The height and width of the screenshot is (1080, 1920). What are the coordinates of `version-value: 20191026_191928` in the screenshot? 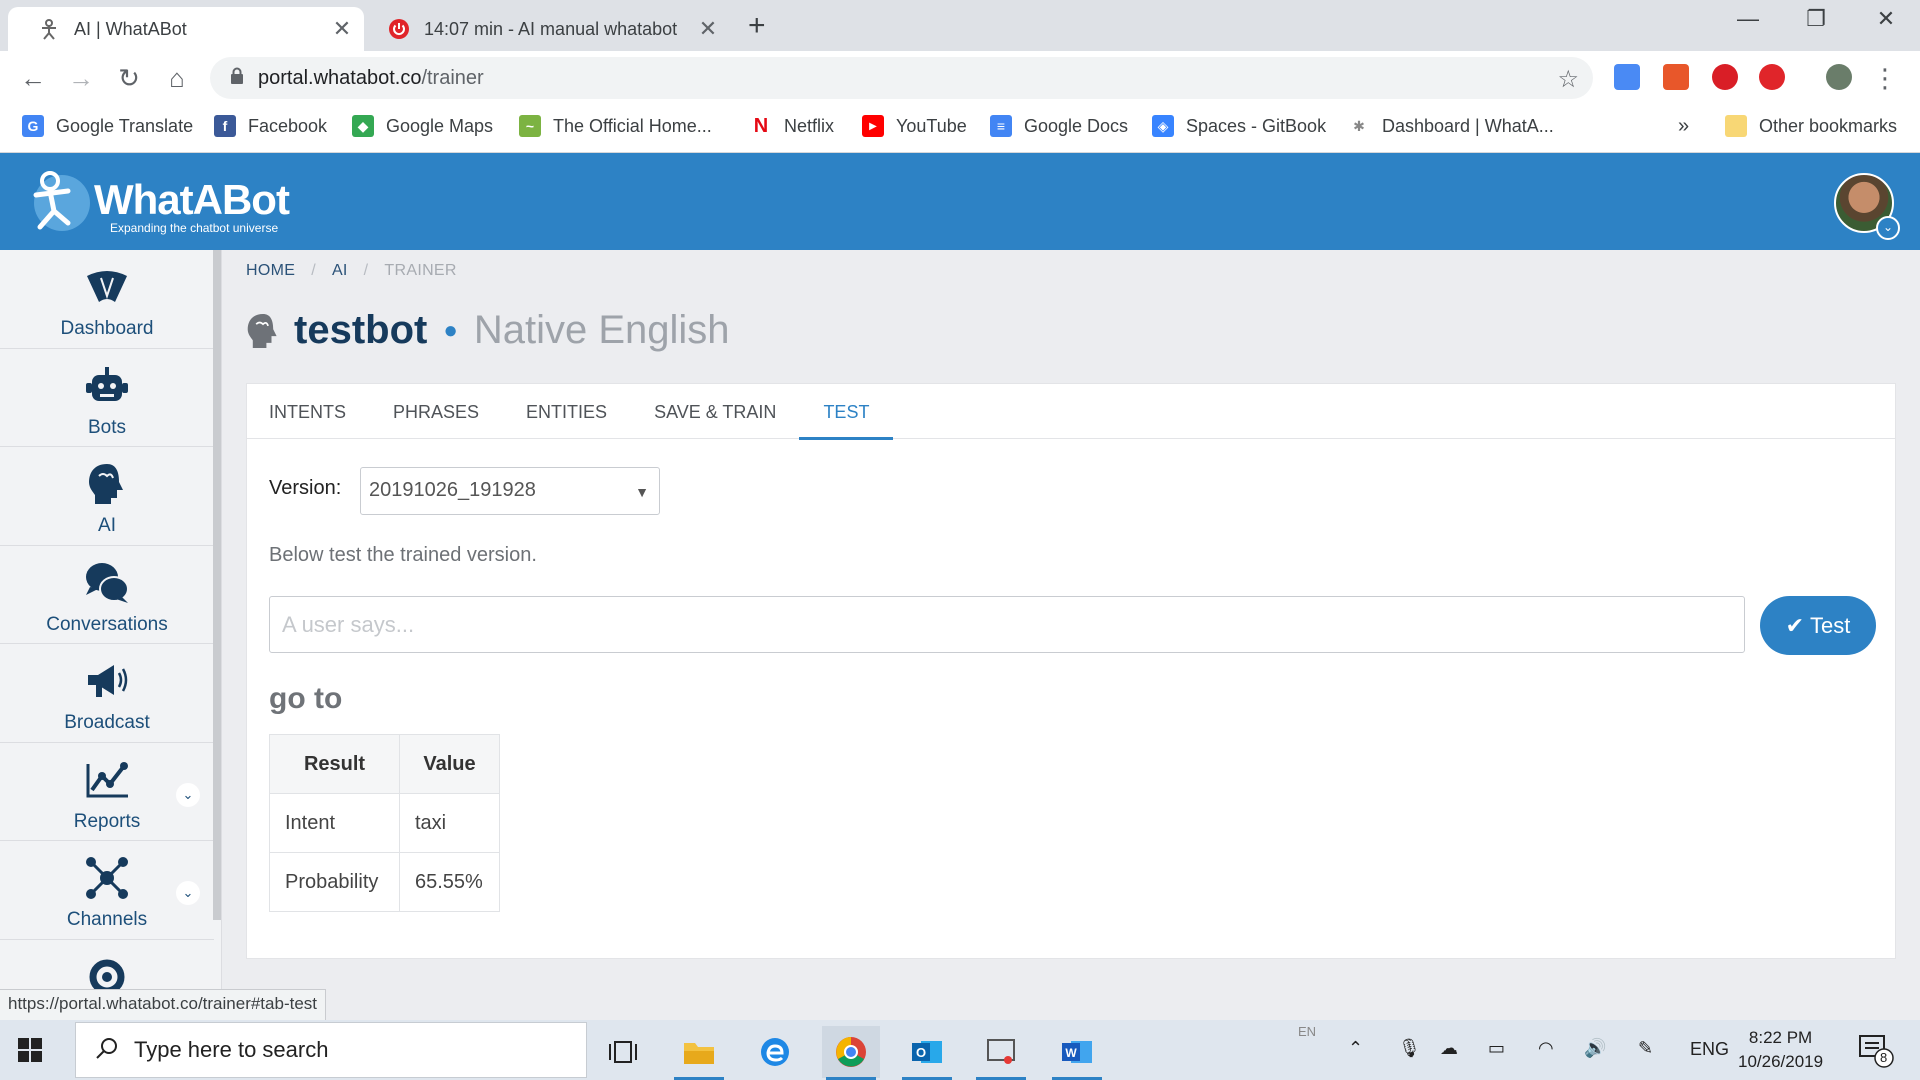 It's located at (452, 490).